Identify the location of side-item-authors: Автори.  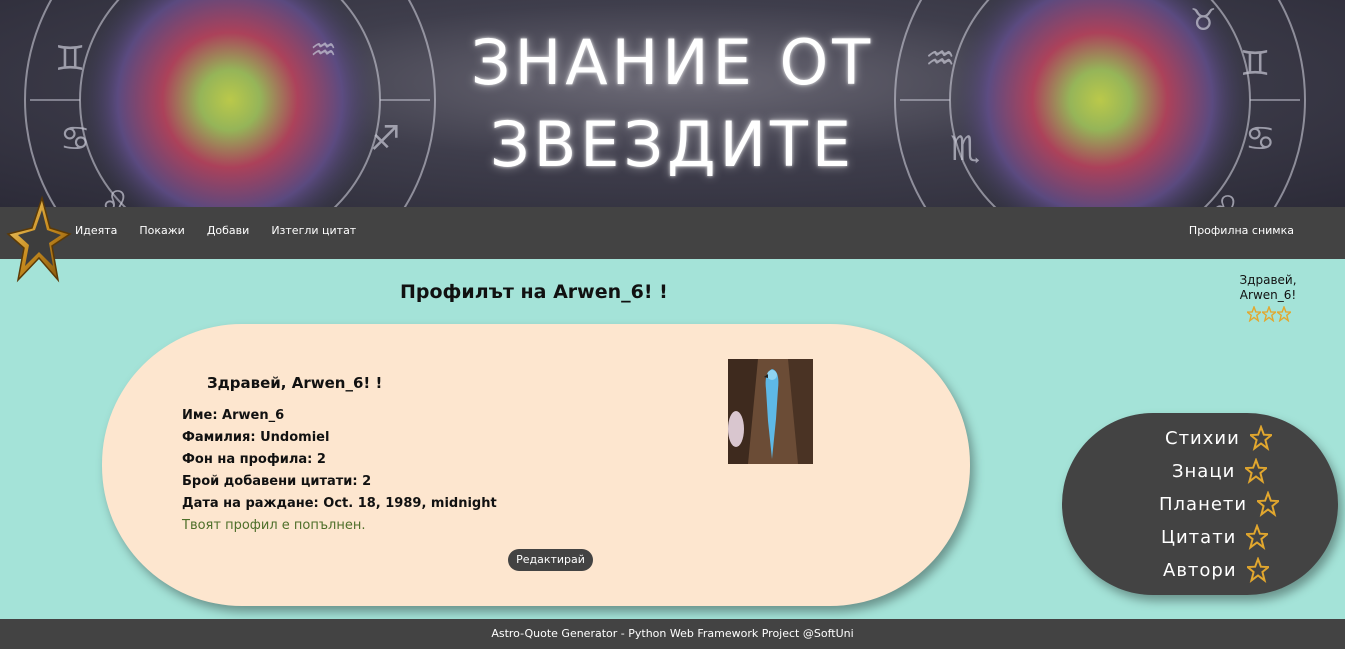
(1216, 570).